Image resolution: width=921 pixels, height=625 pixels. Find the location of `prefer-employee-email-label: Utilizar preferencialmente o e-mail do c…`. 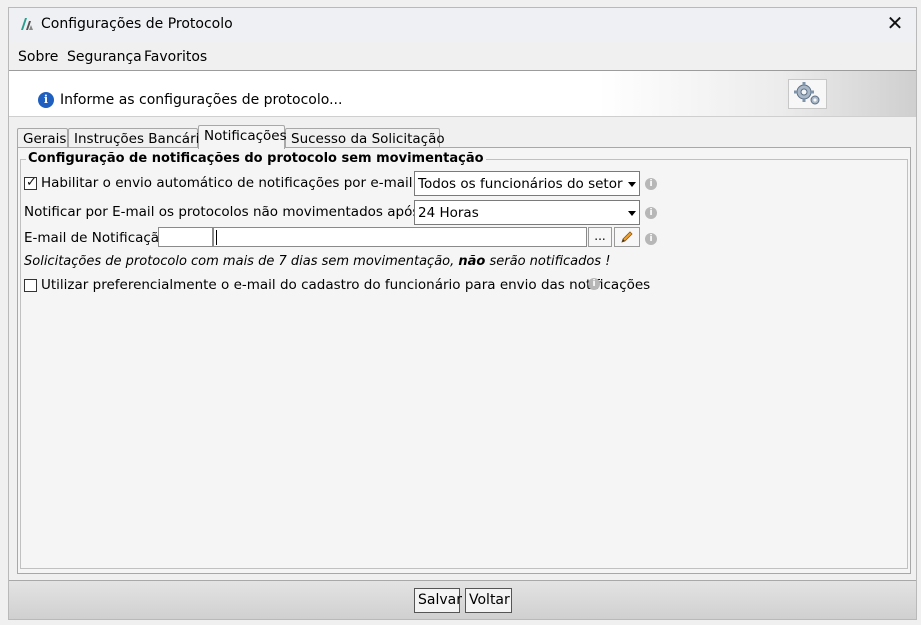

prefer-employee-email-label: Utilizar preferencialmente o e-mail do c… is located at coordinates (346, 285).